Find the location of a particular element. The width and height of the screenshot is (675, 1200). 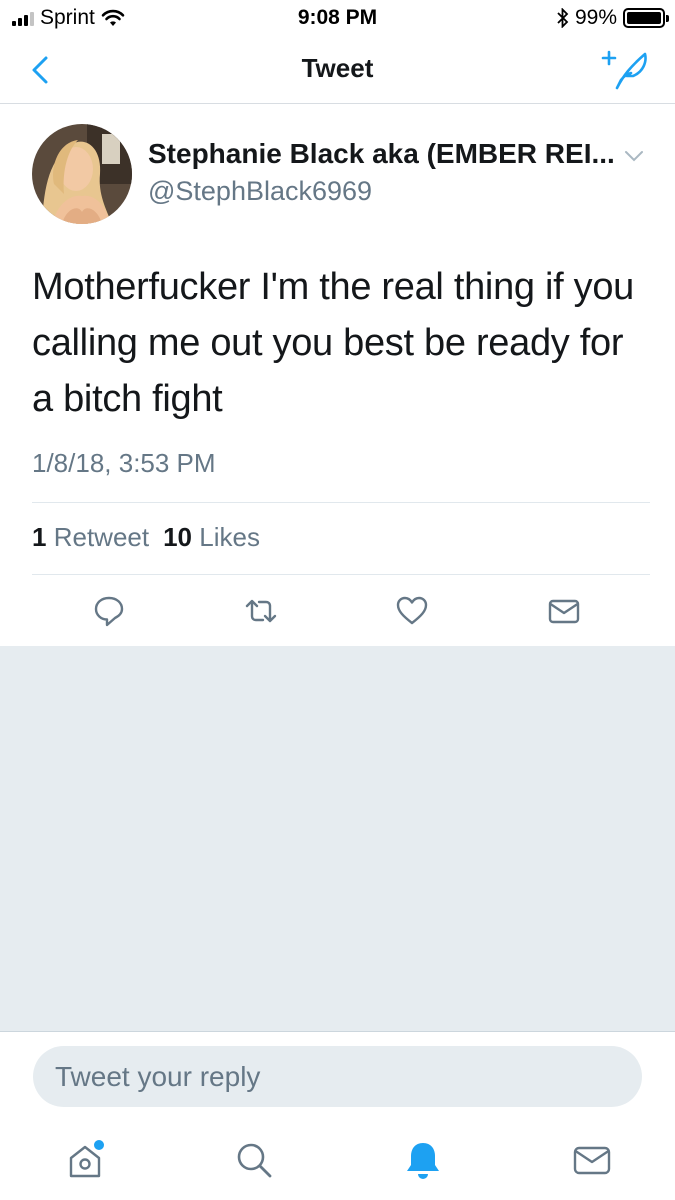

tweet-stats: 1 Retweet 10 Likes is located at coordinates (146, 537).